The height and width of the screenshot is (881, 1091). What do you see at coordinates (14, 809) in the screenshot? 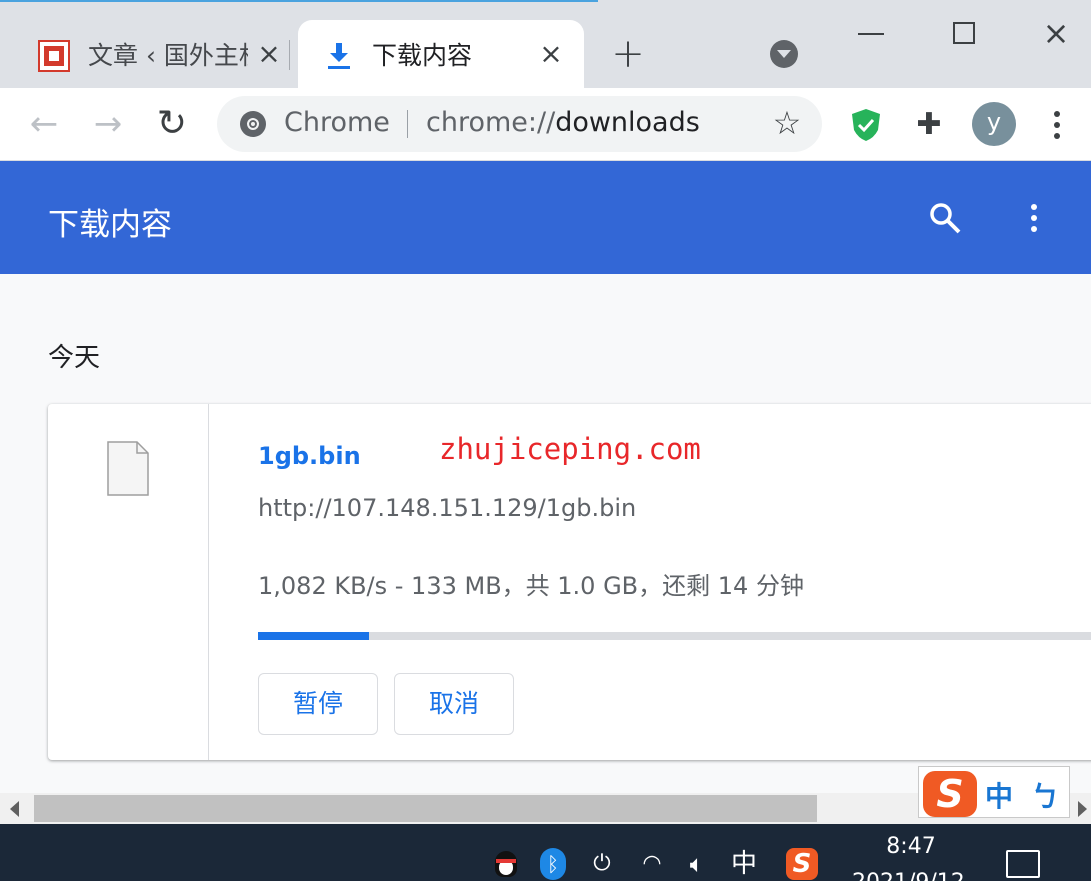
I see `scroll-left-arrow-icon` at bounding box center [14, 809].